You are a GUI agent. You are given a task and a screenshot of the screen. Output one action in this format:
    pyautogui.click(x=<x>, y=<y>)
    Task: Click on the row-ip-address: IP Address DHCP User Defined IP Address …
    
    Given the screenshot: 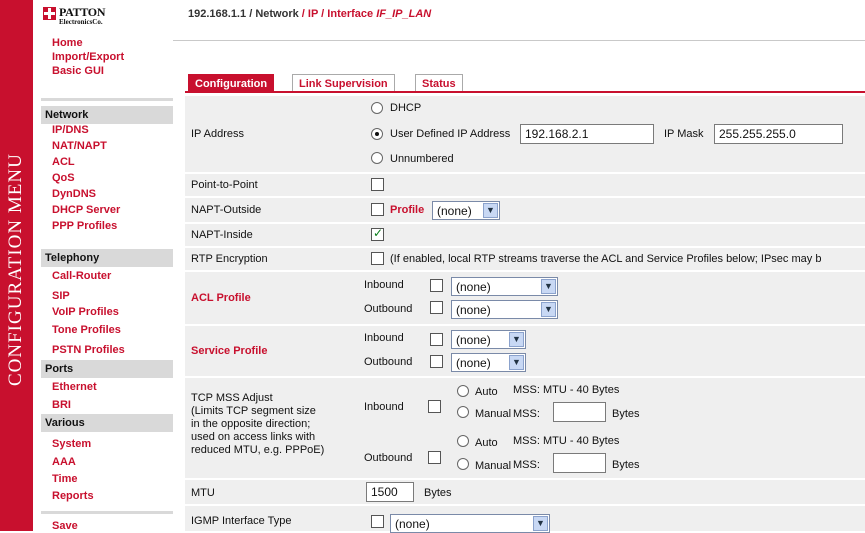 What is the action you would take?
    pyautogui.click(x=525, y=134)
    